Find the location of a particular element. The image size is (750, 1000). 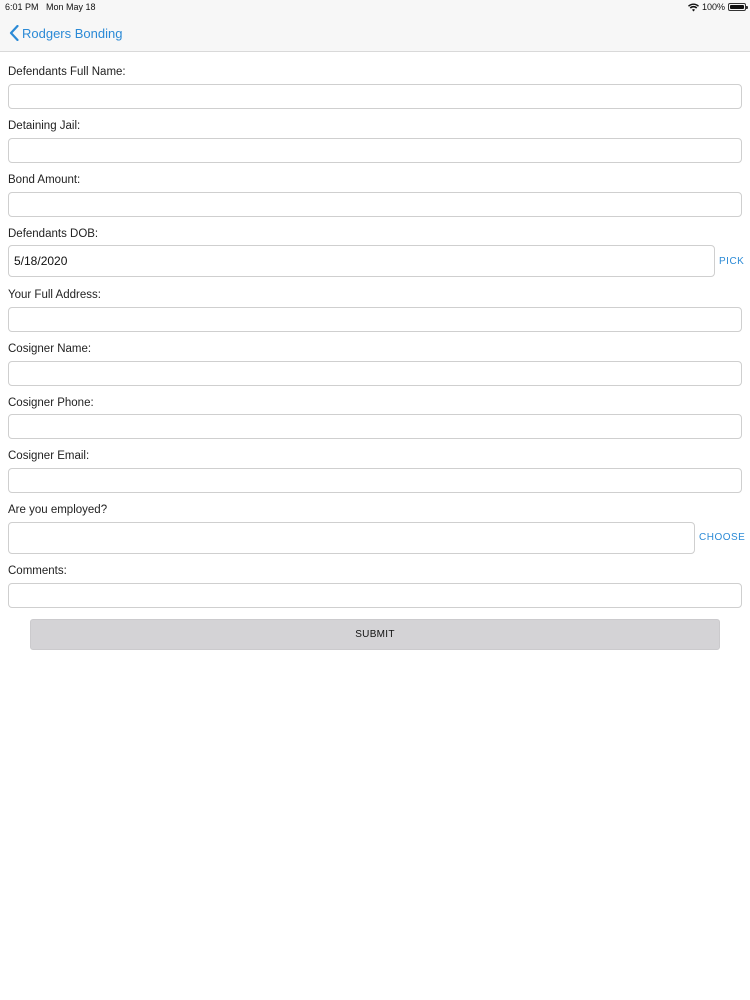

jail-input is located at coordinates (375, 150).